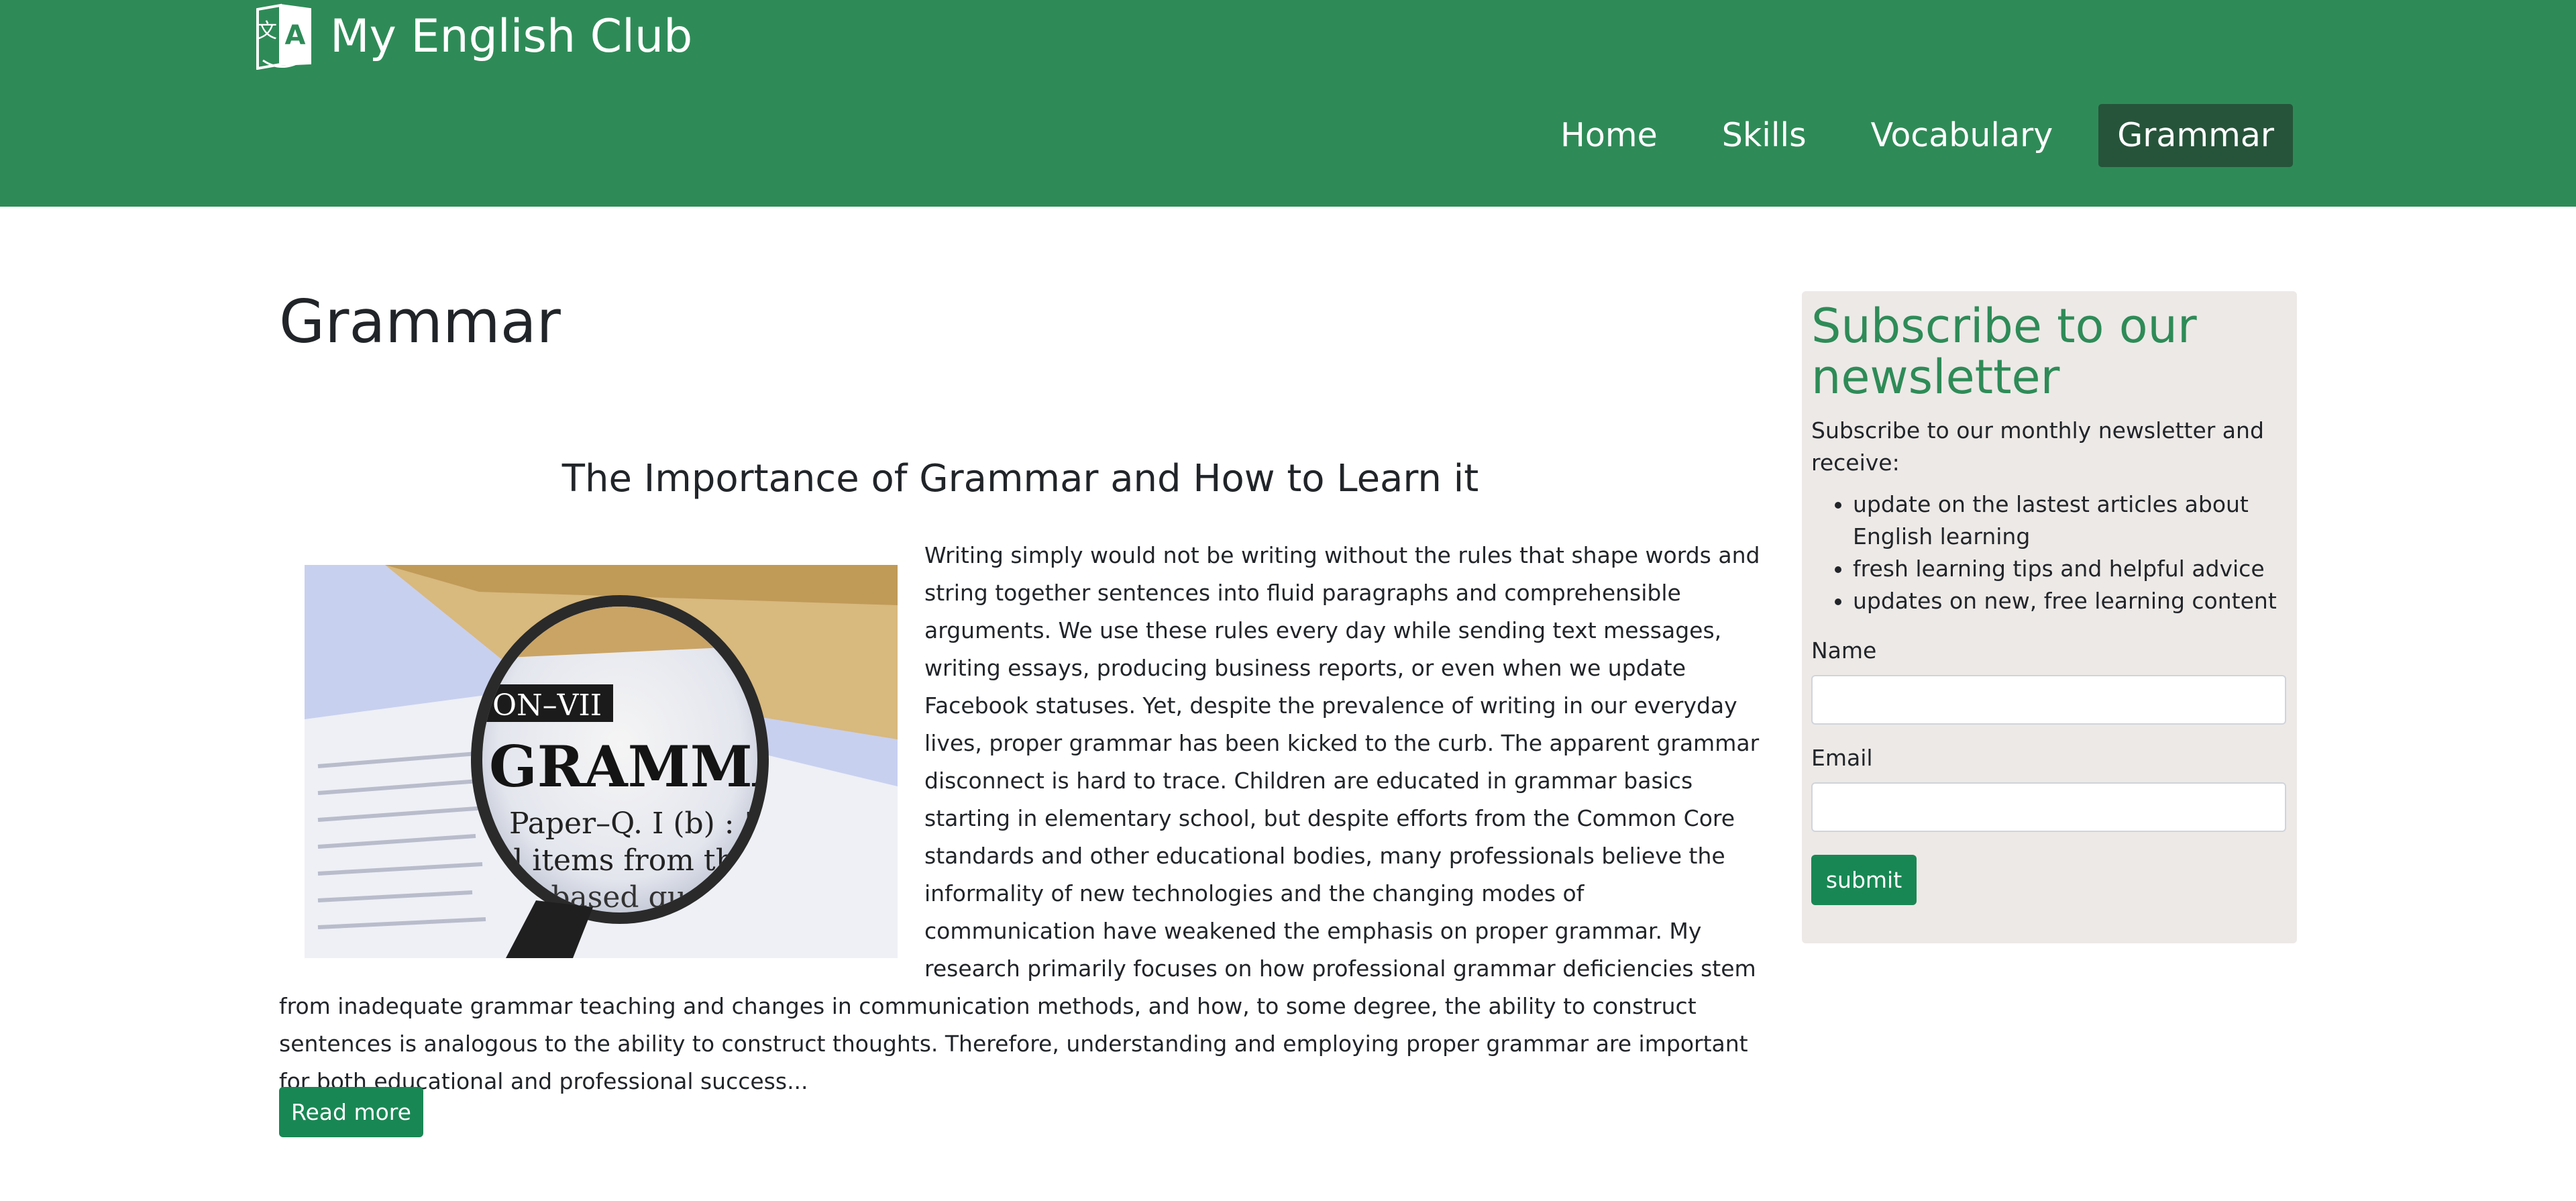 This screenshot has height=1201, width=2576. What do you see at coordinates (1764, 135) in the screenshot?
I see `nav-skills: Skills` at bounding box center [1764, 135].